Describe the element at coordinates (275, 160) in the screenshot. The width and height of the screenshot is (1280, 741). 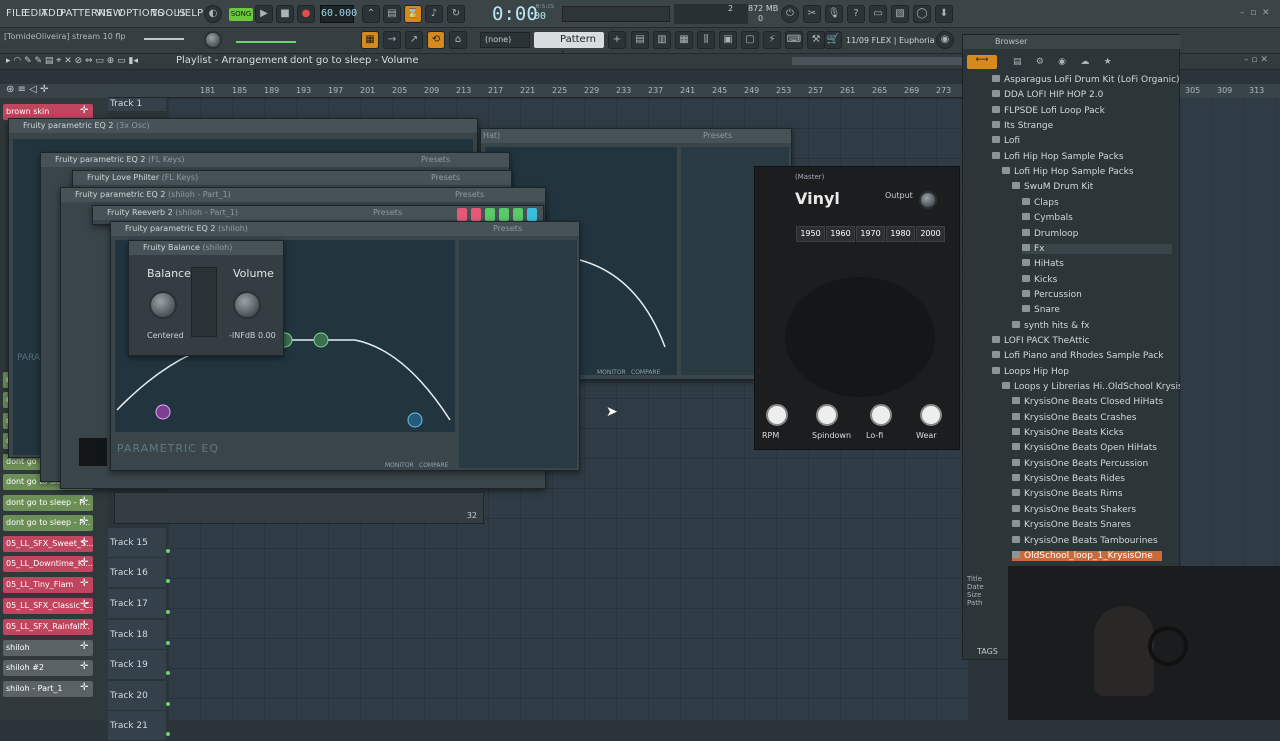
I see `eq-window-flkeys-title: Fruity parametric EQ 2 (FL Keys) Presets` at that location.